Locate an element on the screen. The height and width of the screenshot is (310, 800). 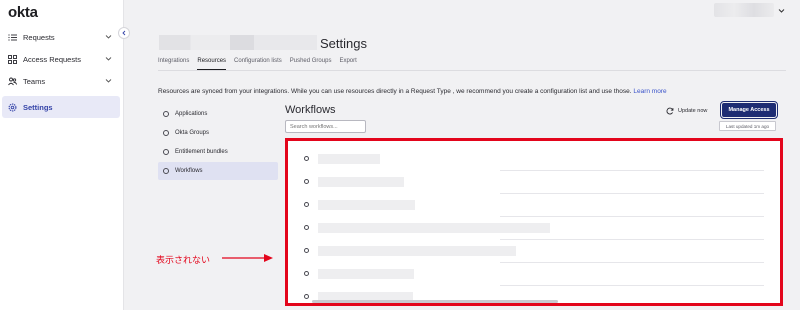
list-icon is located at coordinates (12, 37).